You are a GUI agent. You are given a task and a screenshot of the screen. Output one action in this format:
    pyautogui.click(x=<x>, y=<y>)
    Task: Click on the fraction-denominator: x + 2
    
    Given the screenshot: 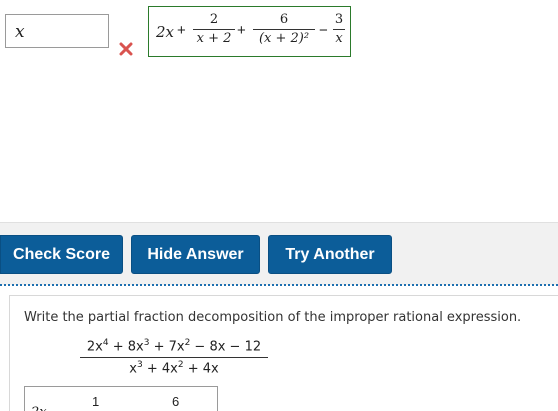 What is the action you would take?
    pyautogui.click(x=214, y=38)
    